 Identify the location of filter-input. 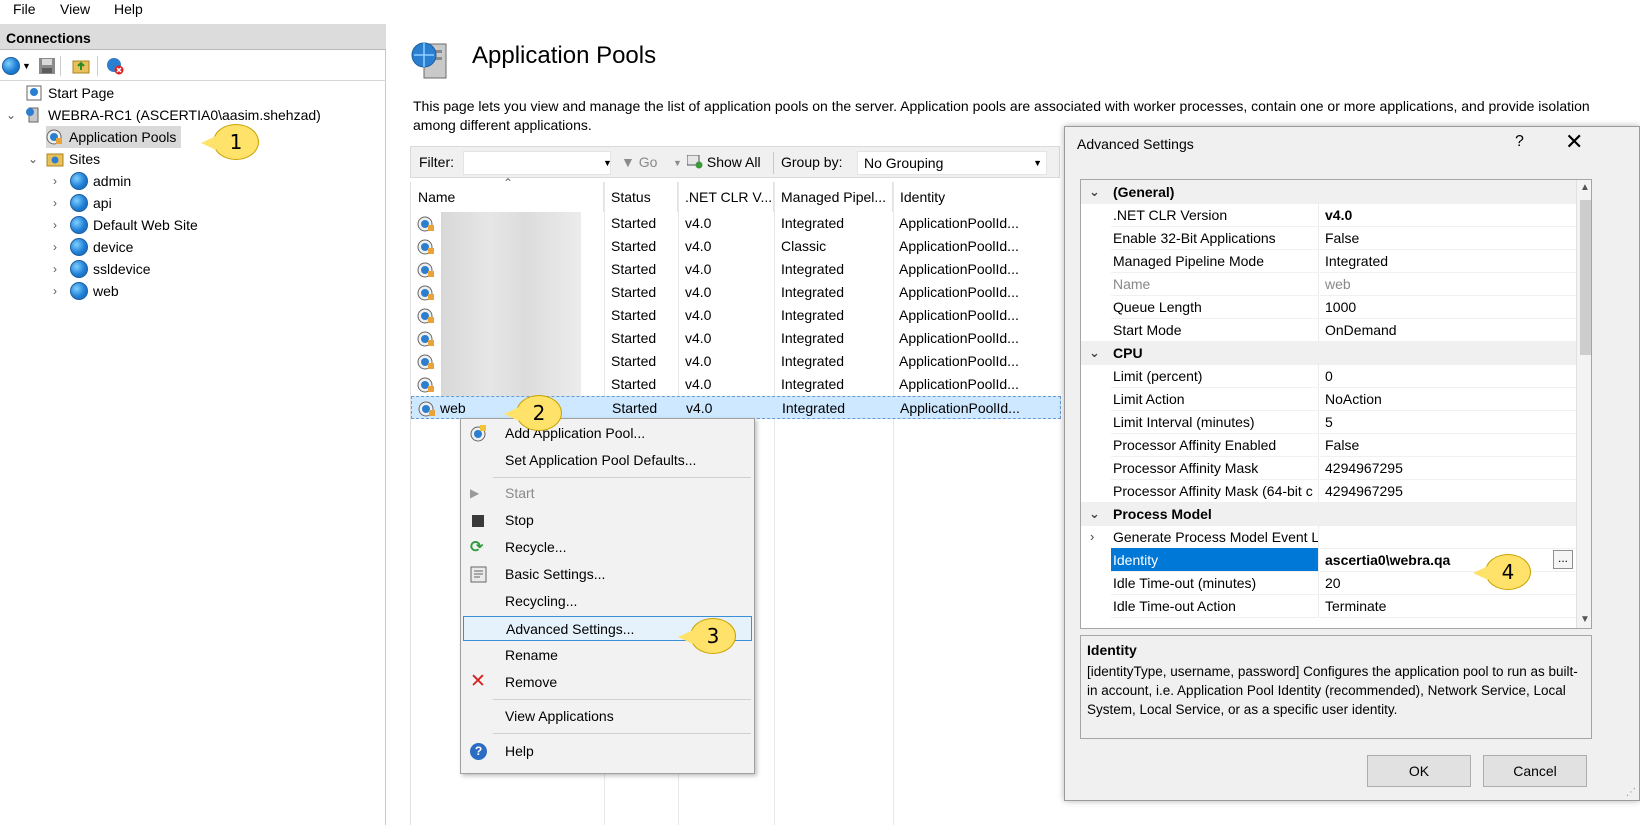
(537, 163).